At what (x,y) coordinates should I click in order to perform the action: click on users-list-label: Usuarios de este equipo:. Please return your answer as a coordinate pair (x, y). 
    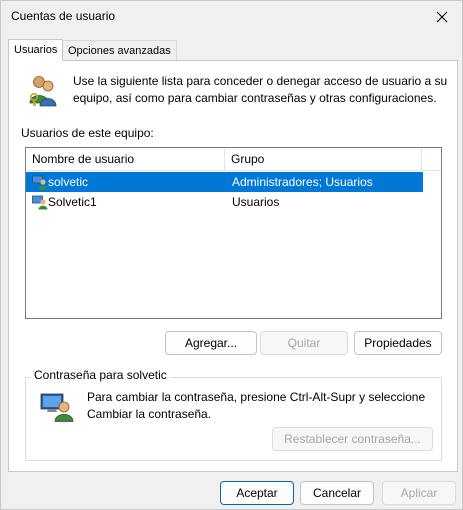
    Looking at the image, I should click on (87, 133).